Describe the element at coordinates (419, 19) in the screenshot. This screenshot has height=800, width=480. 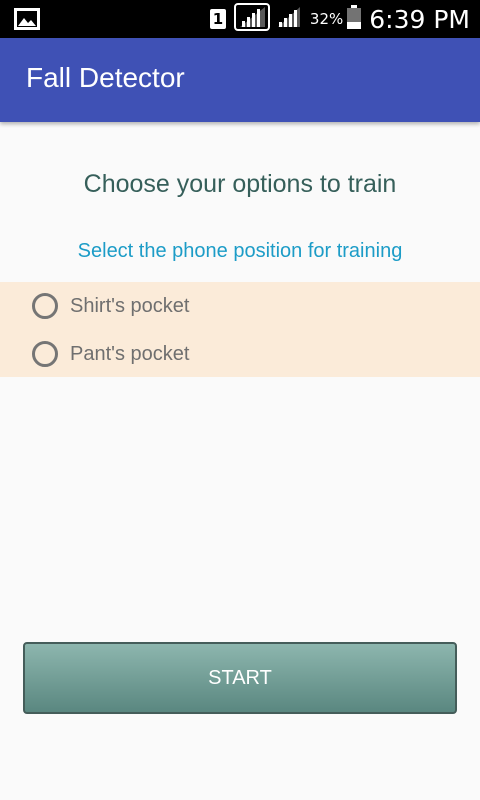
I see `status-clock: 6:39 PM` at that location.